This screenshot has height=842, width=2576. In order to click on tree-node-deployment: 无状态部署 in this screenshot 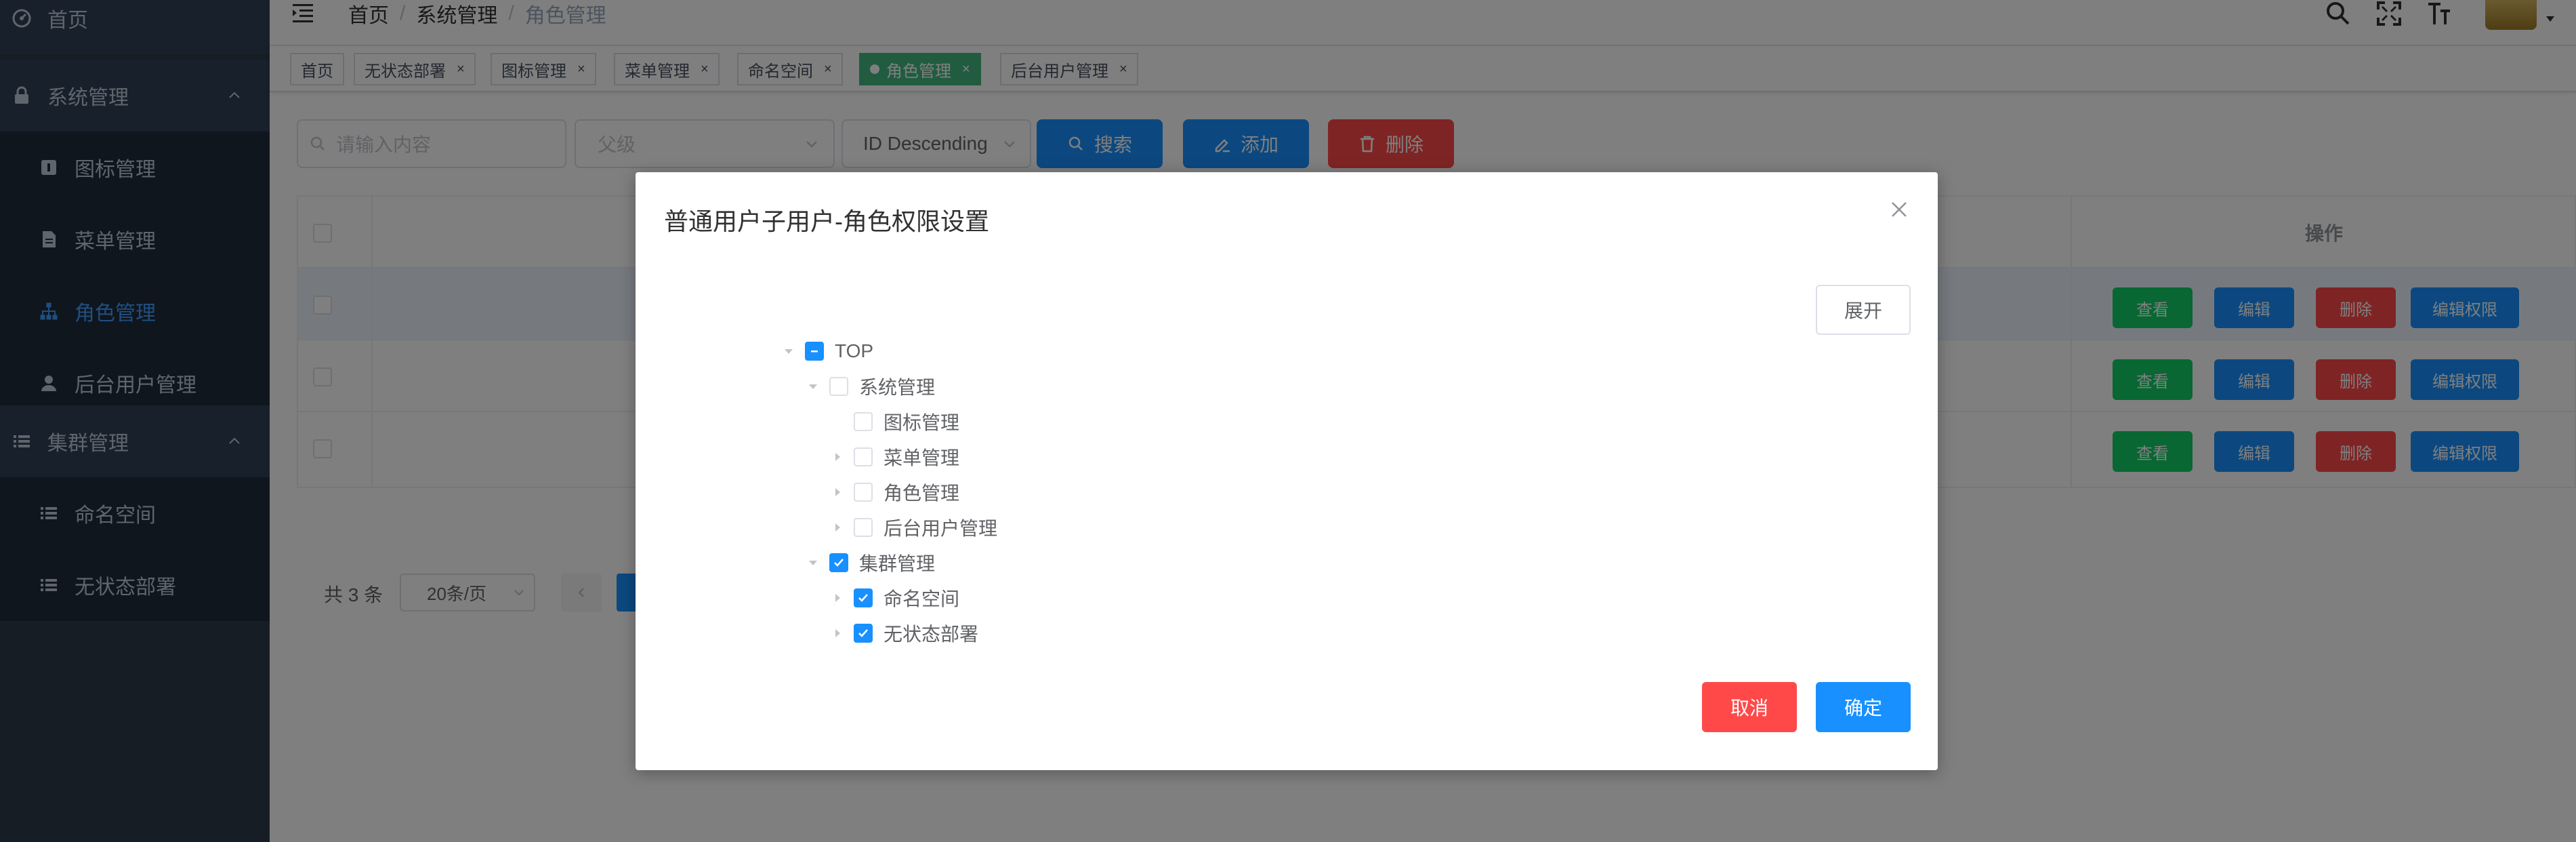, I will do `click(903, 633)`.